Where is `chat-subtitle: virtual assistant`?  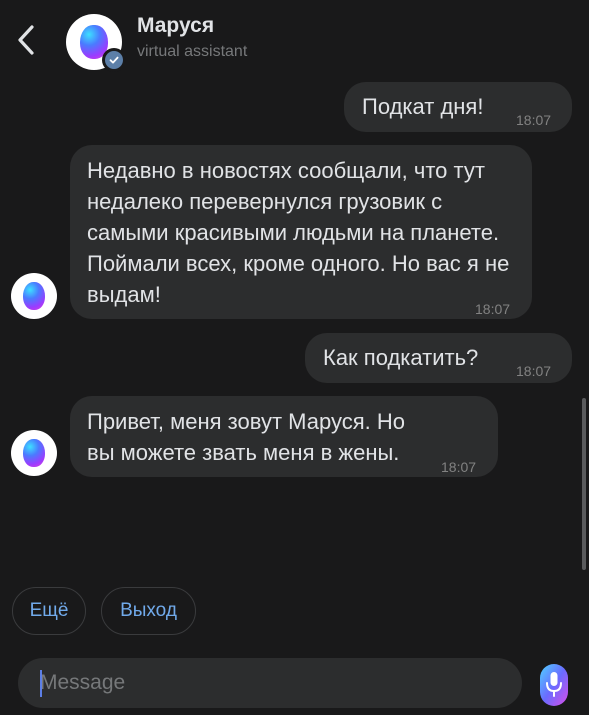 chat-subtitle: virtual assistant is located at coordinates (192, 51).